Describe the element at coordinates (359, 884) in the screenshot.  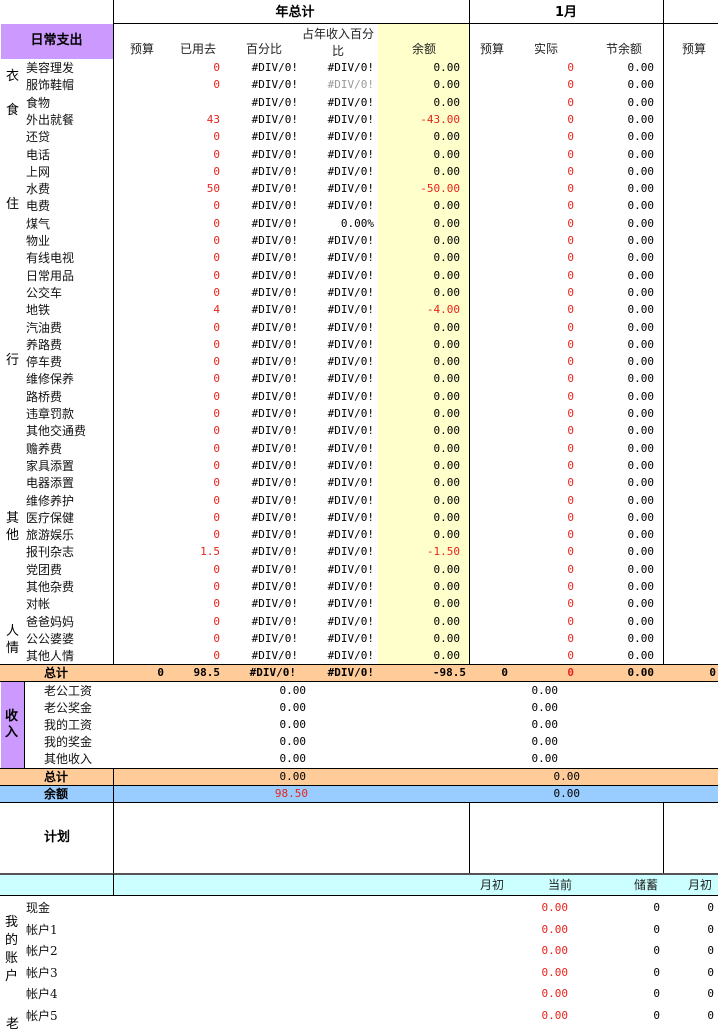
I see `accounts-header-row` at that location.